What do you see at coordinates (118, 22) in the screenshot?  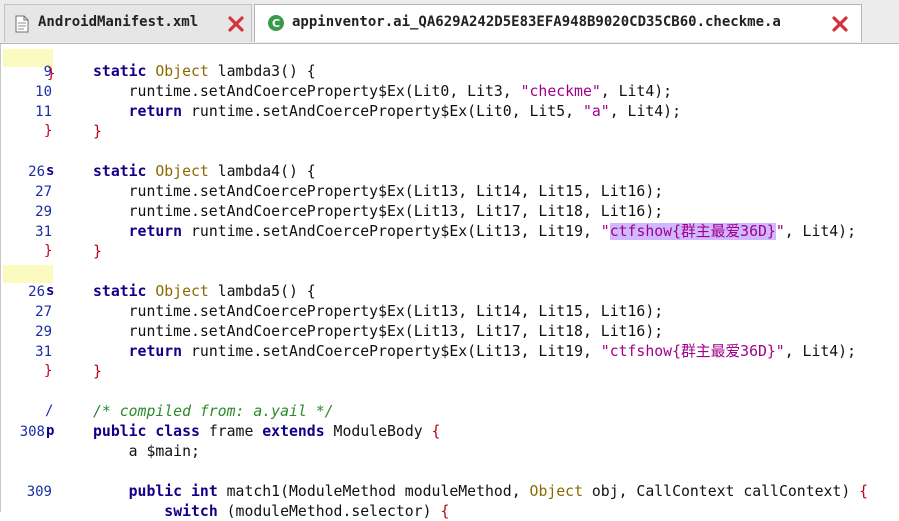 I see `tab-label: AndroidManifest.xml` at bounding box center [118, 22].